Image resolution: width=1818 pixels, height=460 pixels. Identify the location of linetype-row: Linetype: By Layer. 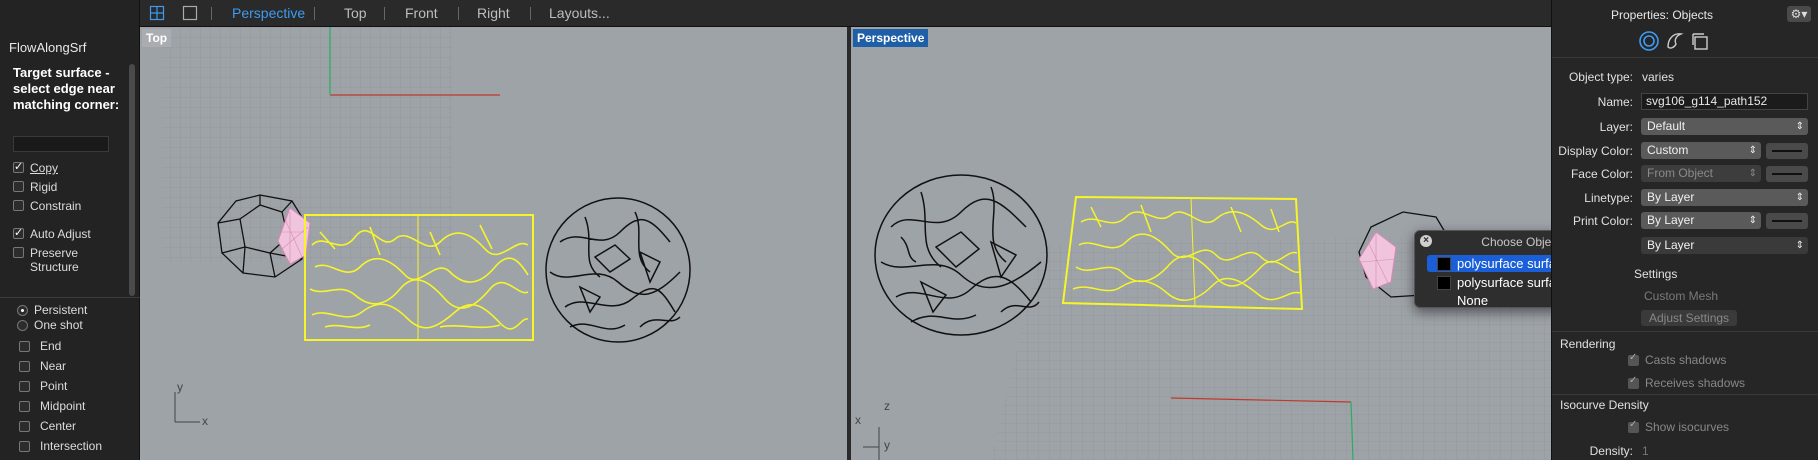
(1685, 198).